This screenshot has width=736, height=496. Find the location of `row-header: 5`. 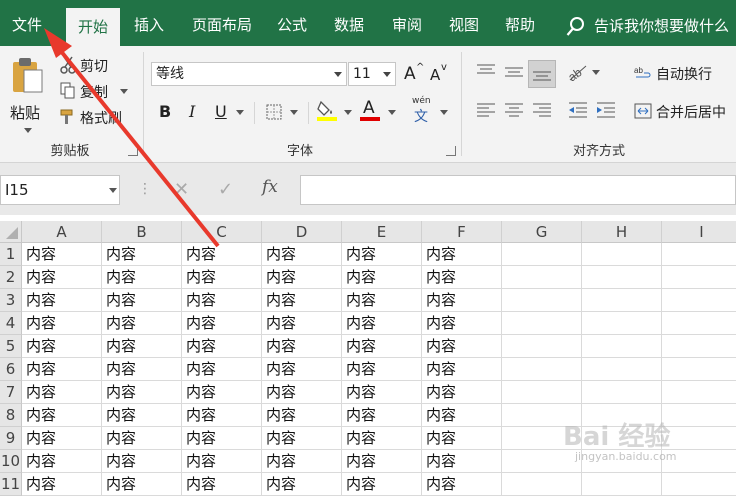

row-header: 5 is located at coordinates (11, 346).